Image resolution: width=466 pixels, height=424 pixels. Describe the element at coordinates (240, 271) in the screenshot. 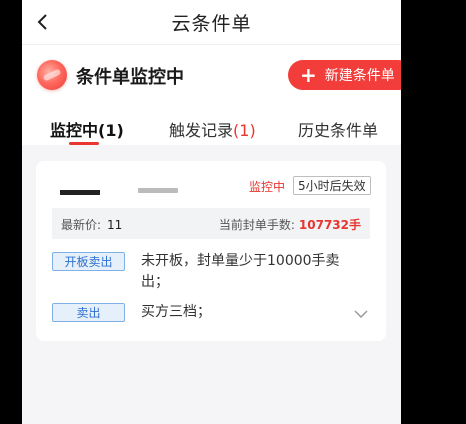

I see `condition-text-open-sell: 未开板，封单量少于10000手卖出；` at that location.